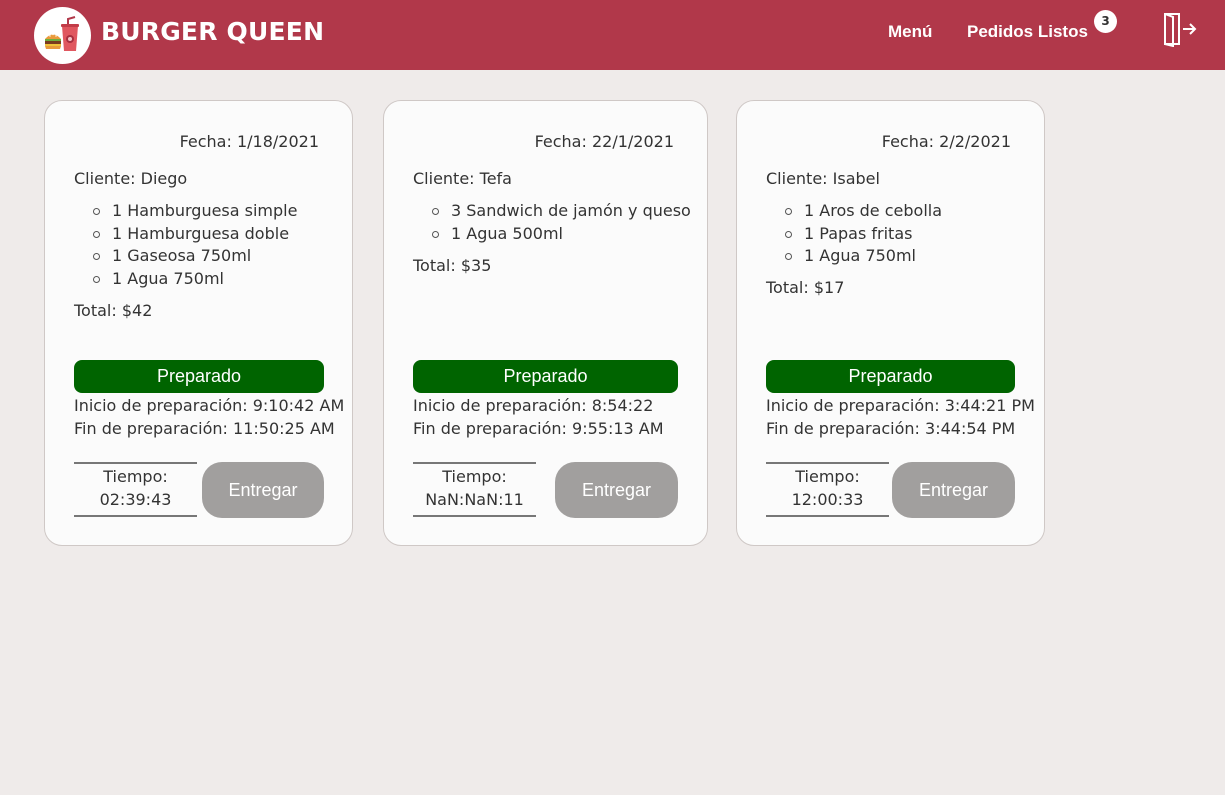 This screenshot has width=1225, height=795. Describe the element at coordinates (113, 310) in the screenshot. I see `order-total: Total: $42` at that location.